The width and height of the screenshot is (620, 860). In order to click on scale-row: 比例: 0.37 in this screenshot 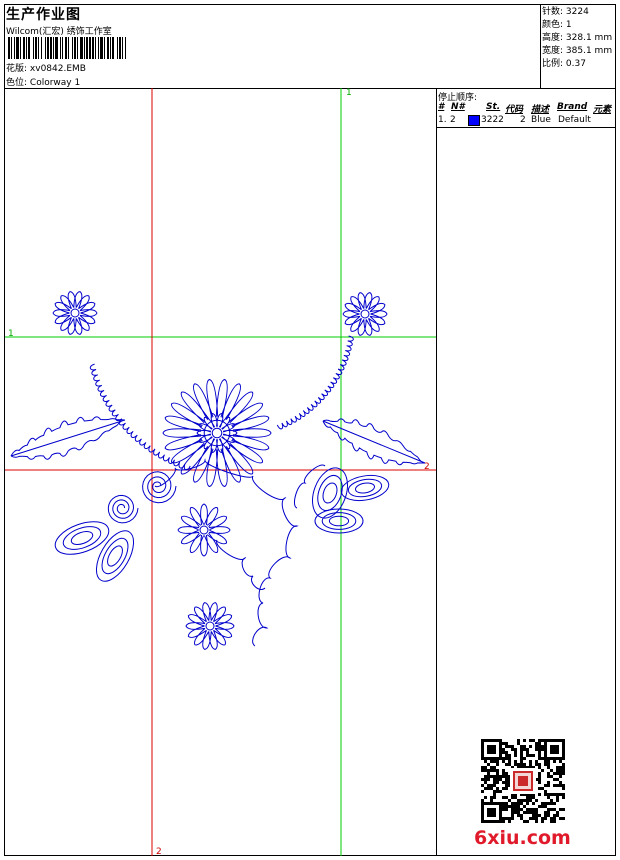, I will do `click(564, 64)`.